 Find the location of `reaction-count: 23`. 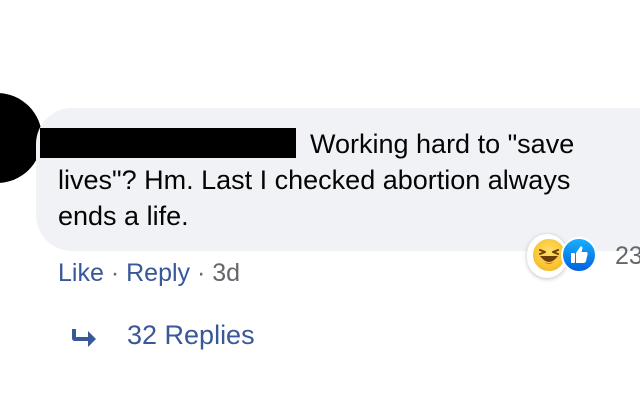

reaction-count: 23 is located at coordinates (627, 256).